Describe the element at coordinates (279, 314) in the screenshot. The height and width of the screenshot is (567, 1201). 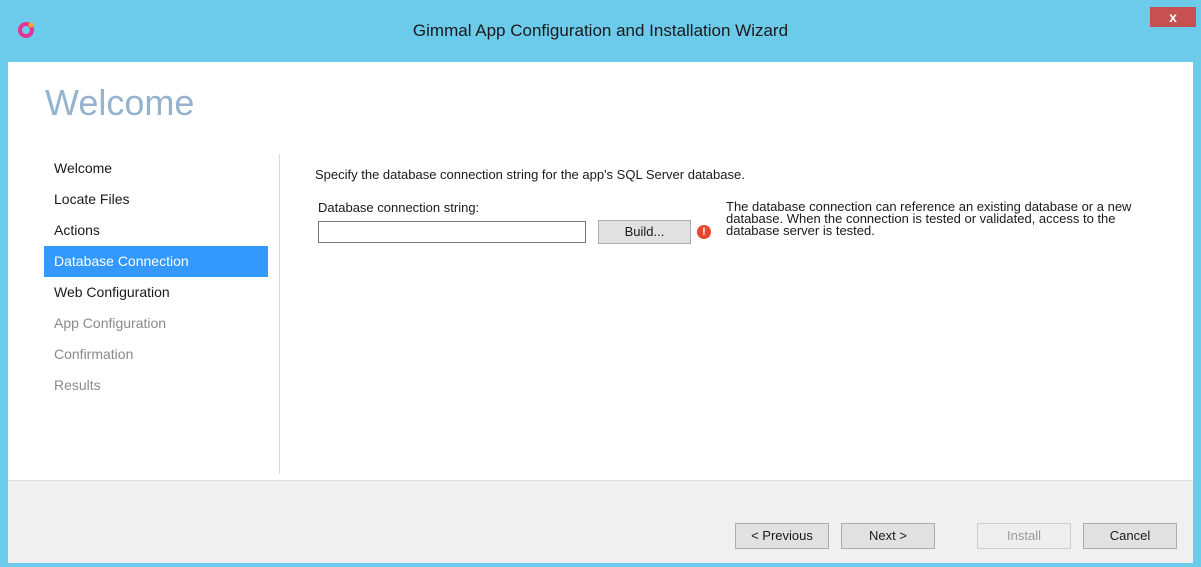
I see `nav-divider` at that location.